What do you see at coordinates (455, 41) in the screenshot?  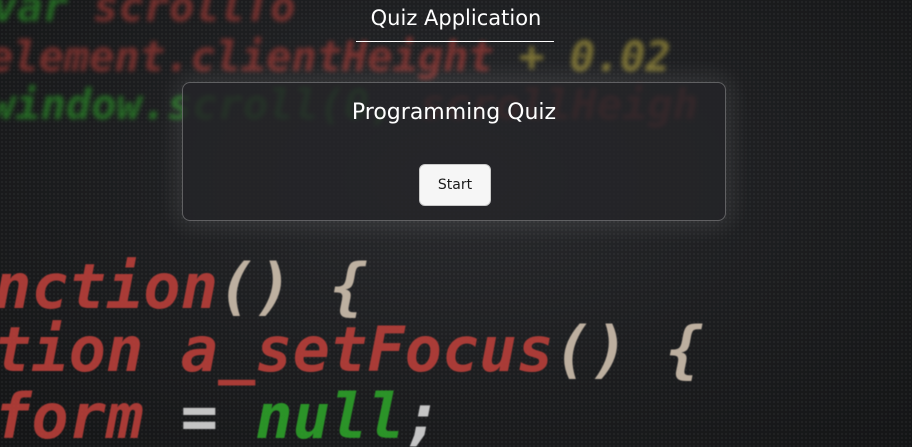 I see `title-underline` at bounding box center [455, 41].